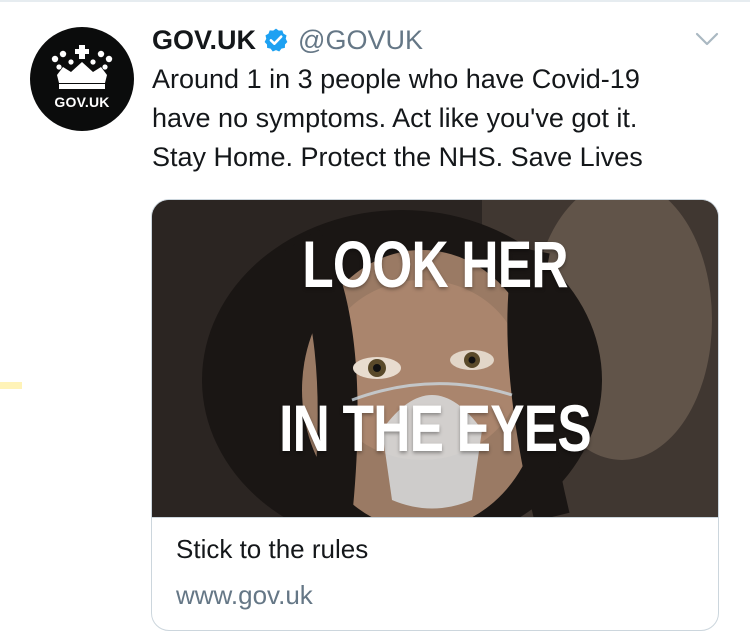  Describe the element at coordinates (11, 385) in the screenshot. I see `side-highlight-mark` at that location.